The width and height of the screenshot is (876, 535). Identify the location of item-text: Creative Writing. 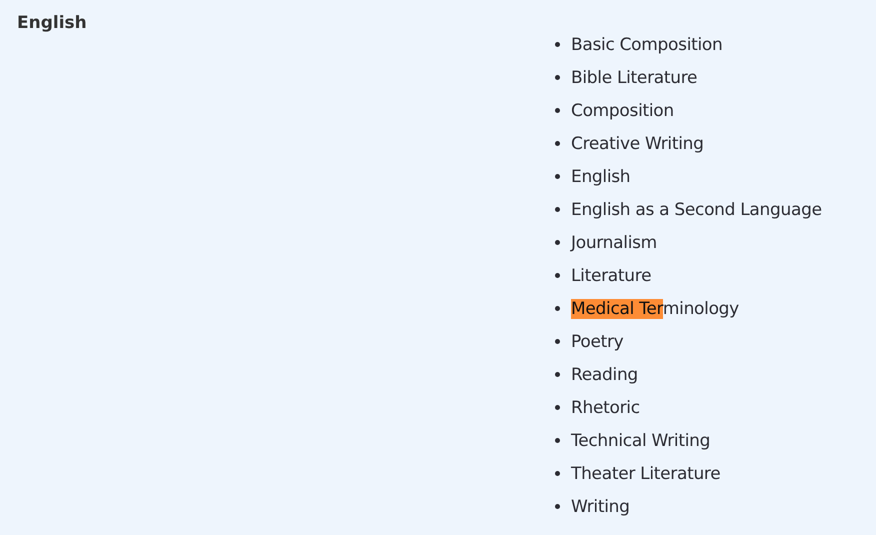
(637, 144).